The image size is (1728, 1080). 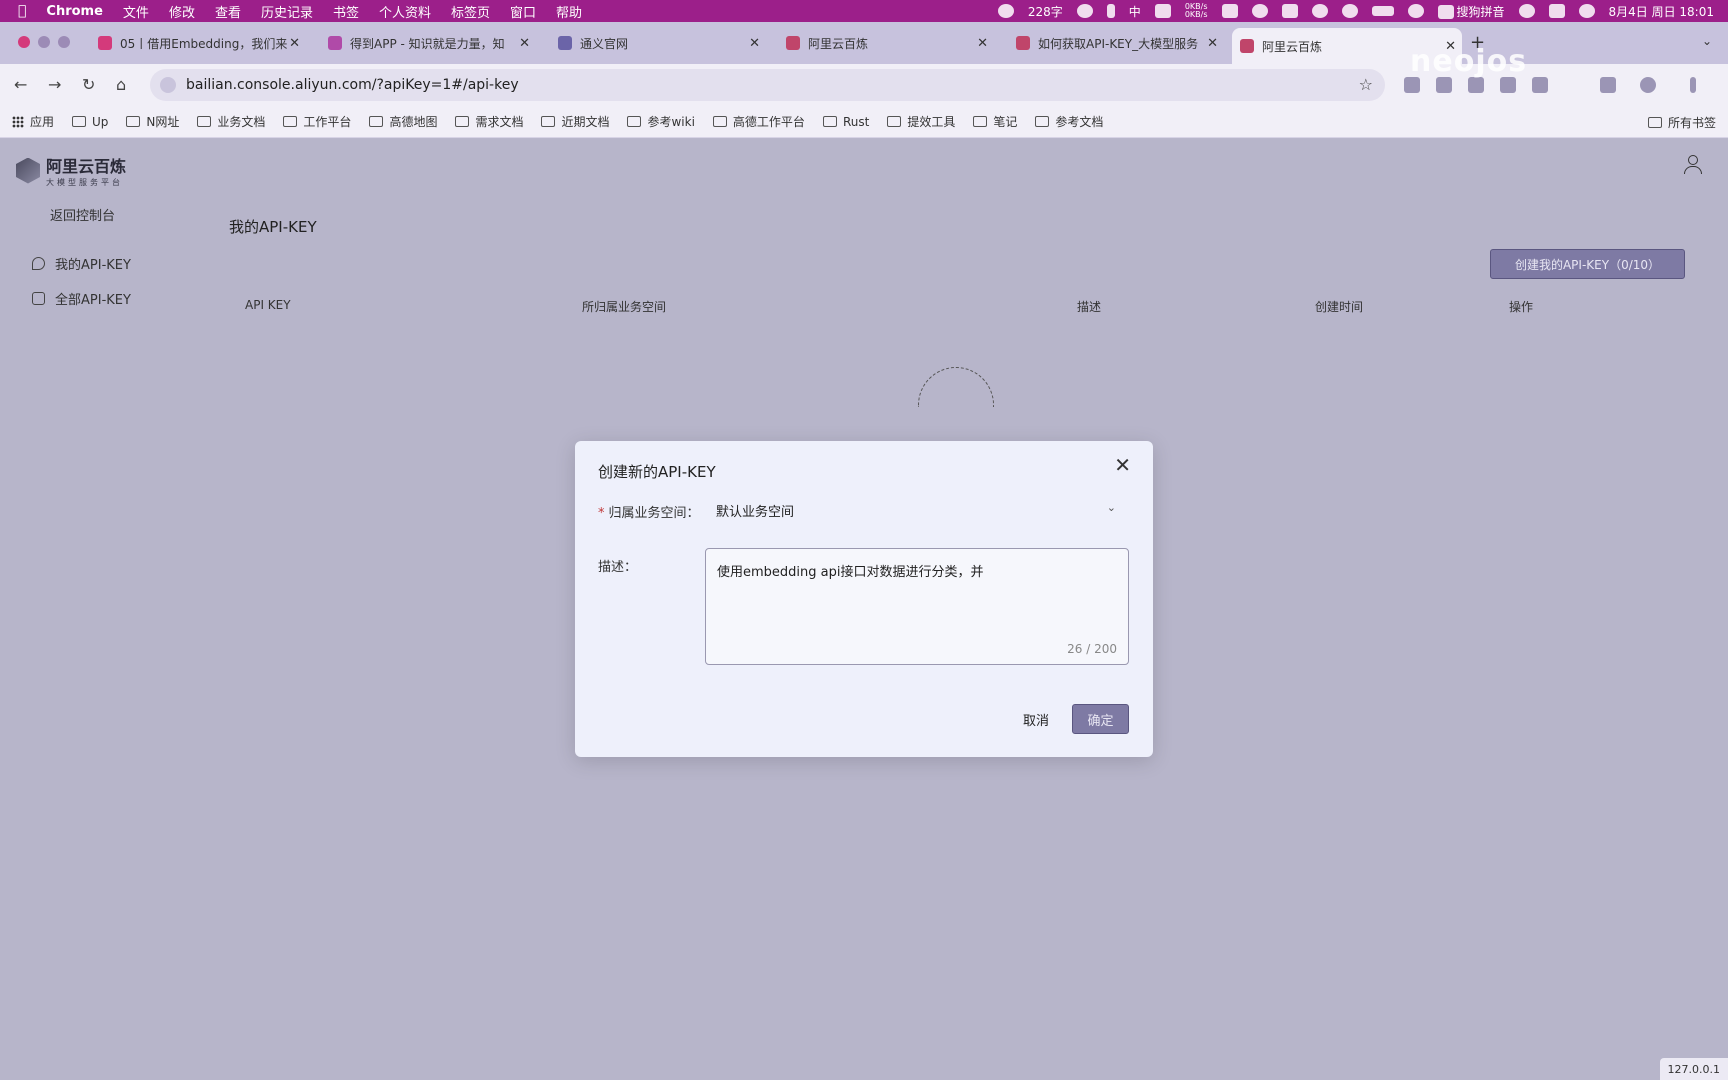 What do you see at coordinates (168, 85) in the screenshot?
I see `site-info-icon` at bounding box center [168, 85].